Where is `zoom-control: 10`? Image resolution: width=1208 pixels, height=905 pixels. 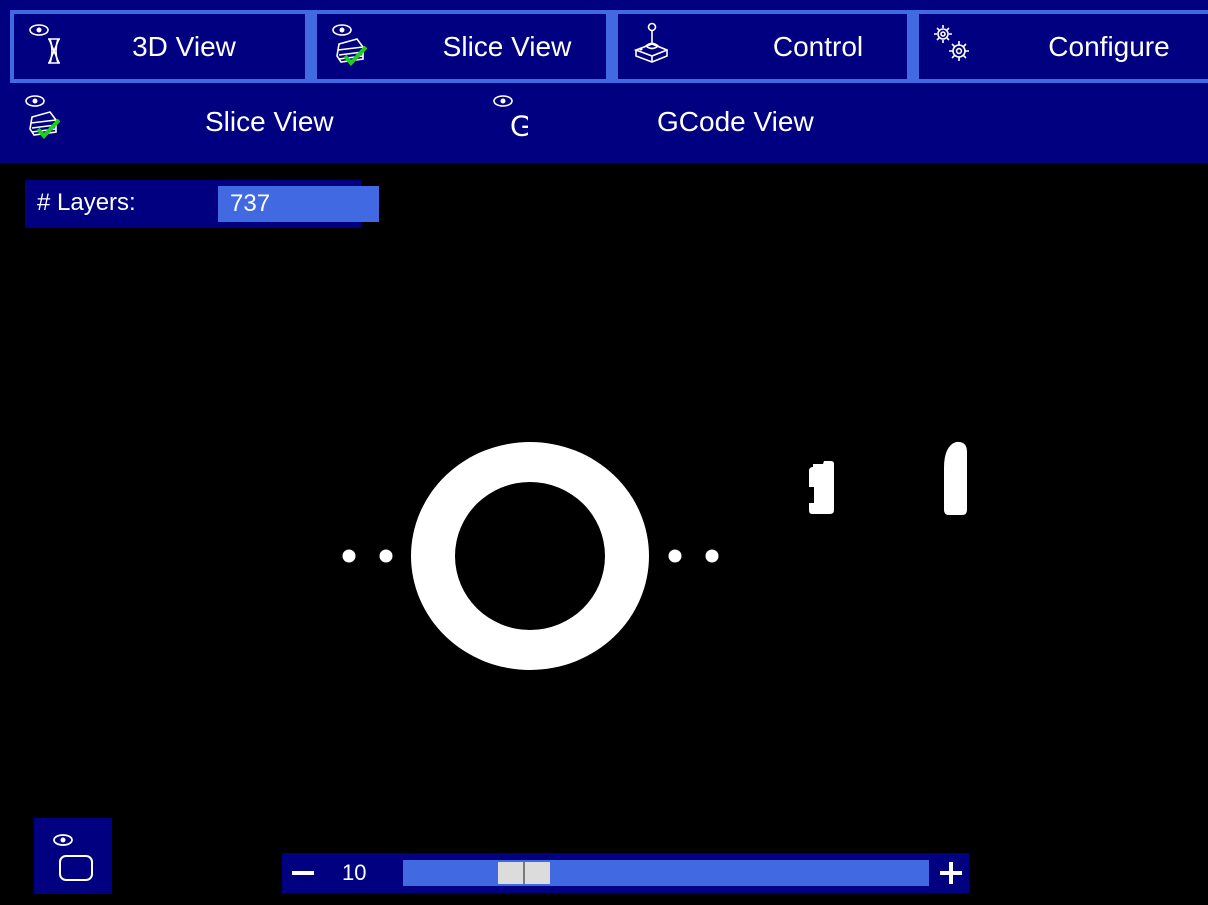 zoom-control: 10 is located at coordinates (625, 873).